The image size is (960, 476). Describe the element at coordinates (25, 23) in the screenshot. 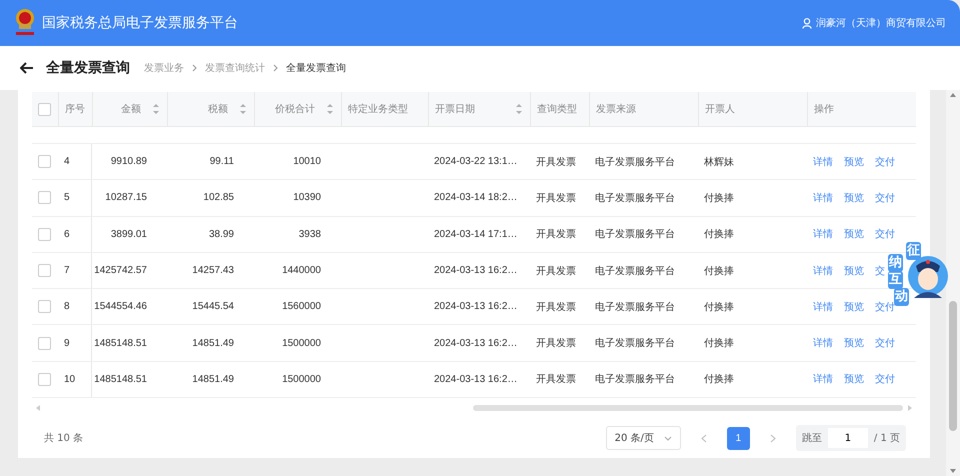

I see `emblem-icon` at that location.